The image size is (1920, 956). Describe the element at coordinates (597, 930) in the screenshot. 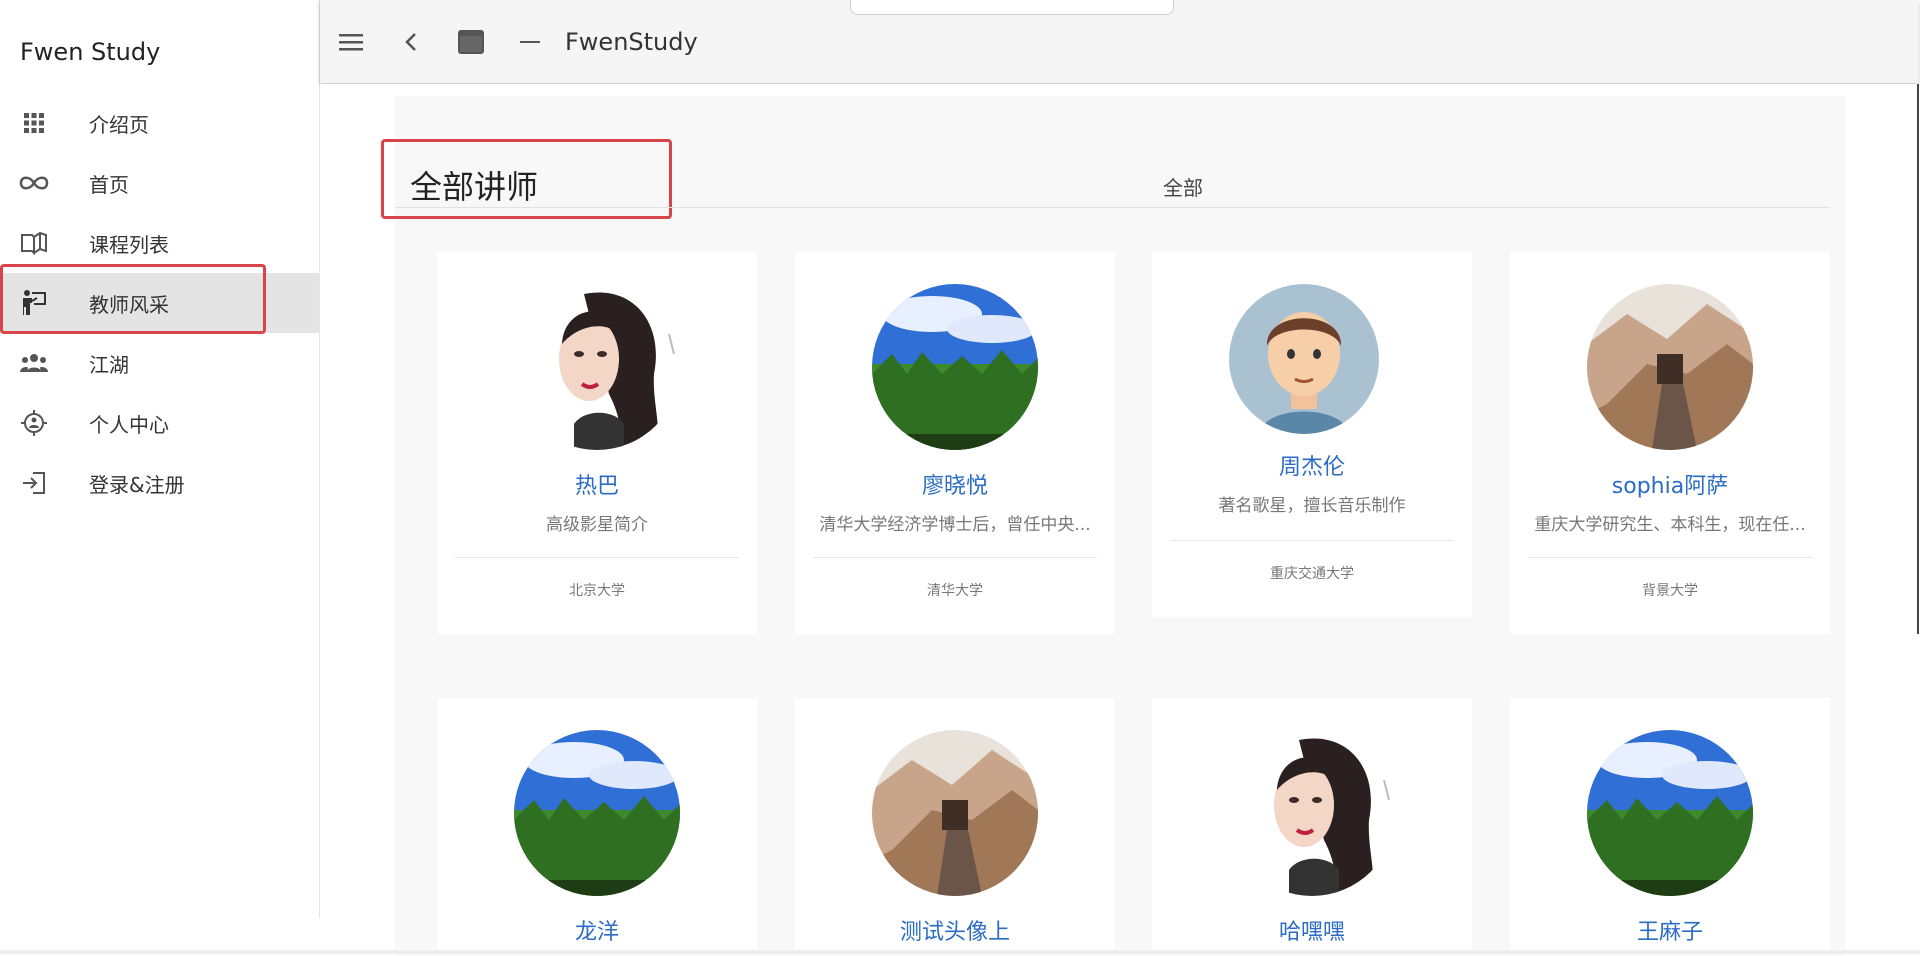

I see `teacher-name: 龙洋` at that location.